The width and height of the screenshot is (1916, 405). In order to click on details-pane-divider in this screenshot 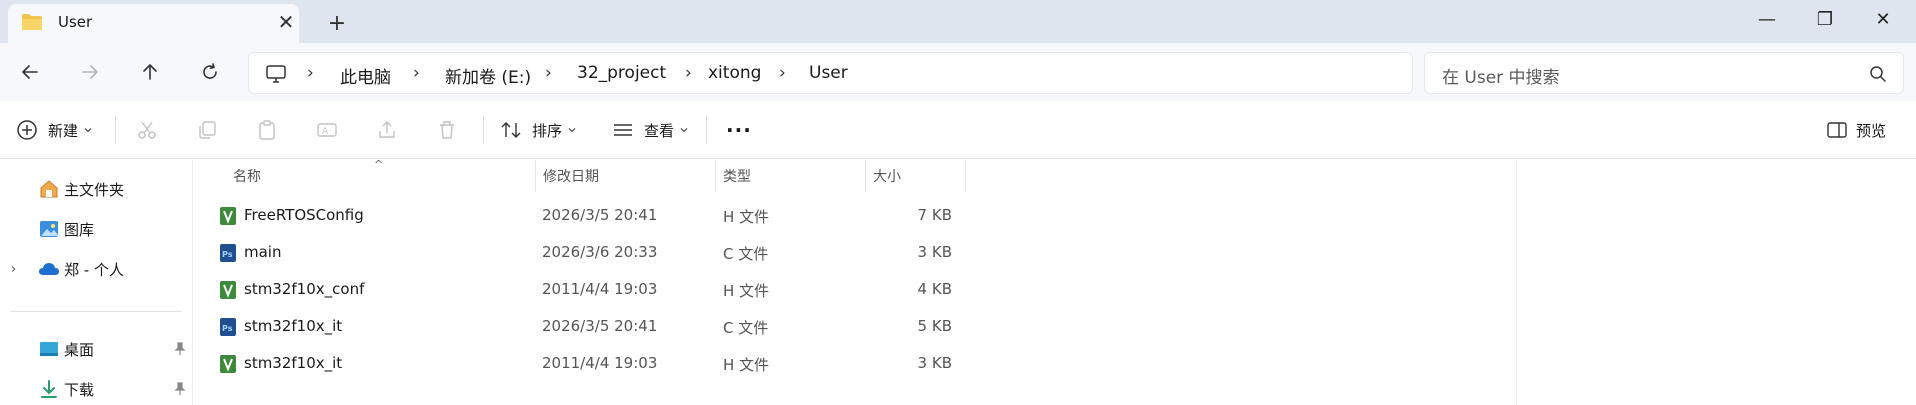, I will do `click(1516, 282)`.